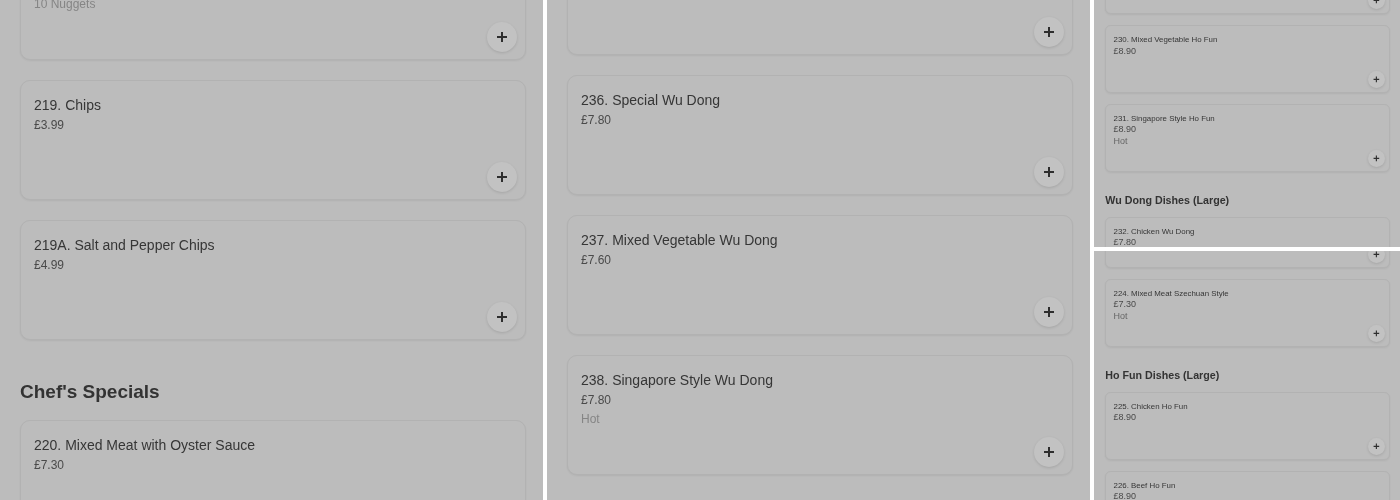  Describe the element at coordinates (50, 265) in the screenshot. I see `item-price: £4.99` at that location.